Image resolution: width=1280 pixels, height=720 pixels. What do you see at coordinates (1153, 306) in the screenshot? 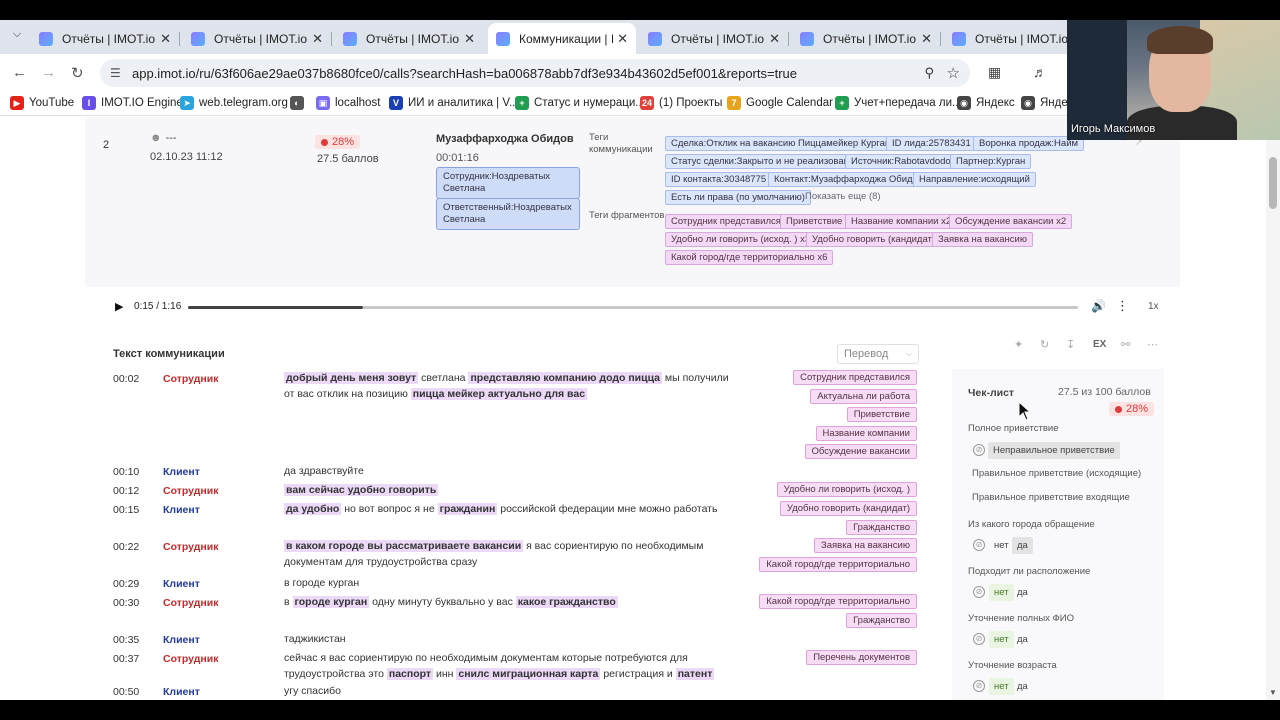
I see `playback-speed: 1x` at bounding box center [1153, 306].